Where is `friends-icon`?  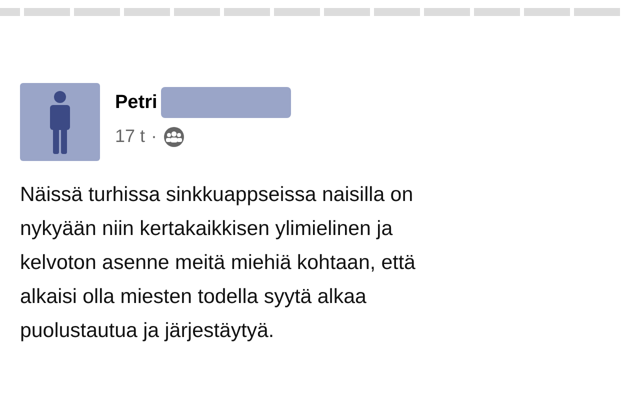
friends-icon is located at coordinates (174, 137).